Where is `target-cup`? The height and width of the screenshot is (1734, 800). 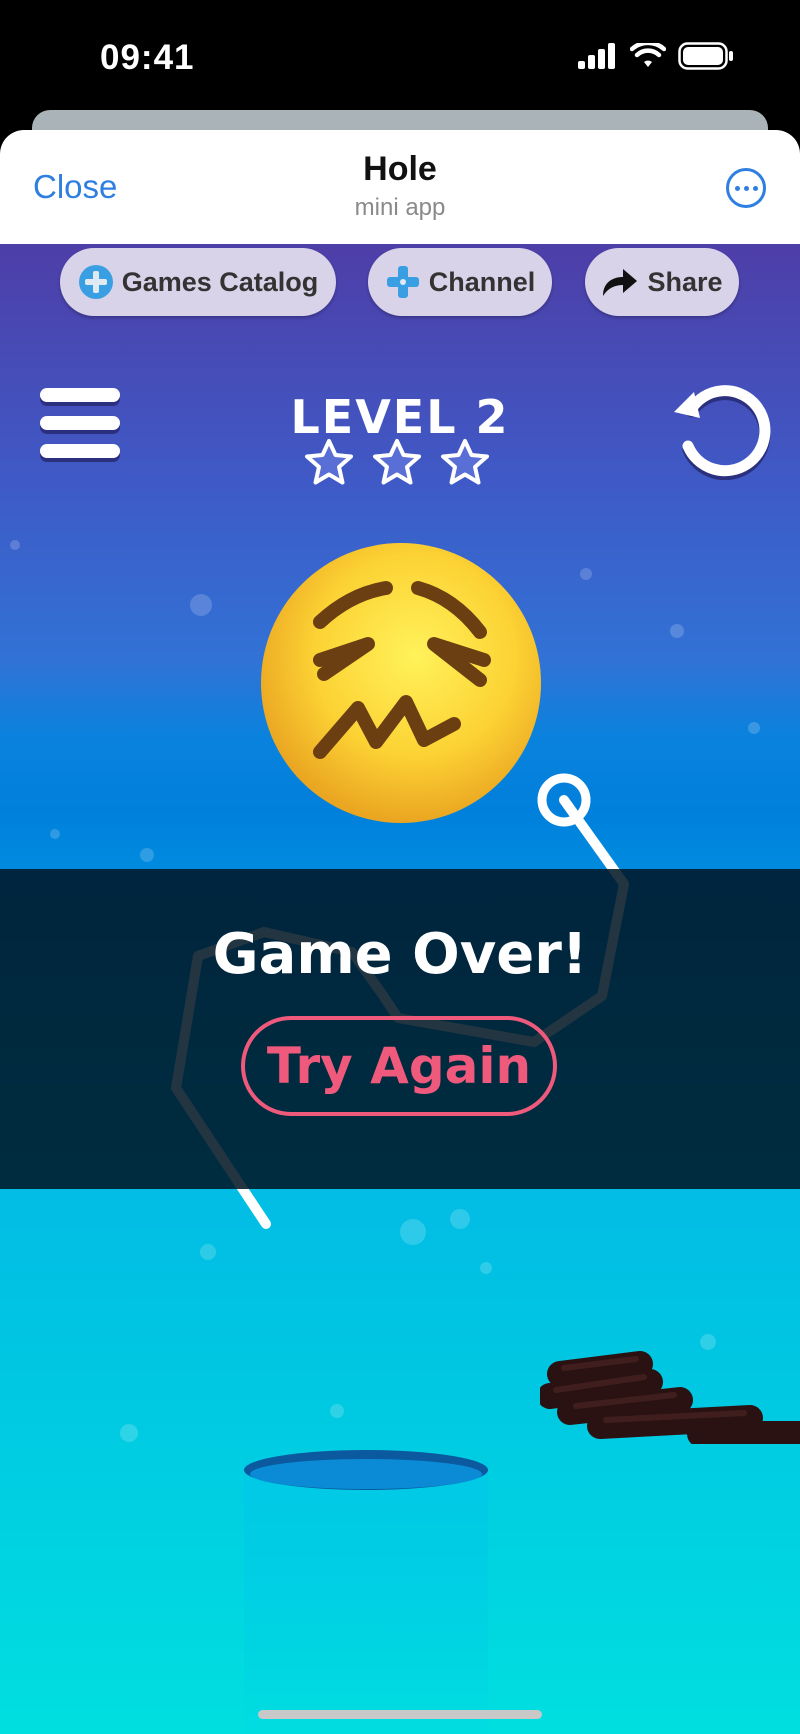 target-cup is located at coordinates (366, 1598).